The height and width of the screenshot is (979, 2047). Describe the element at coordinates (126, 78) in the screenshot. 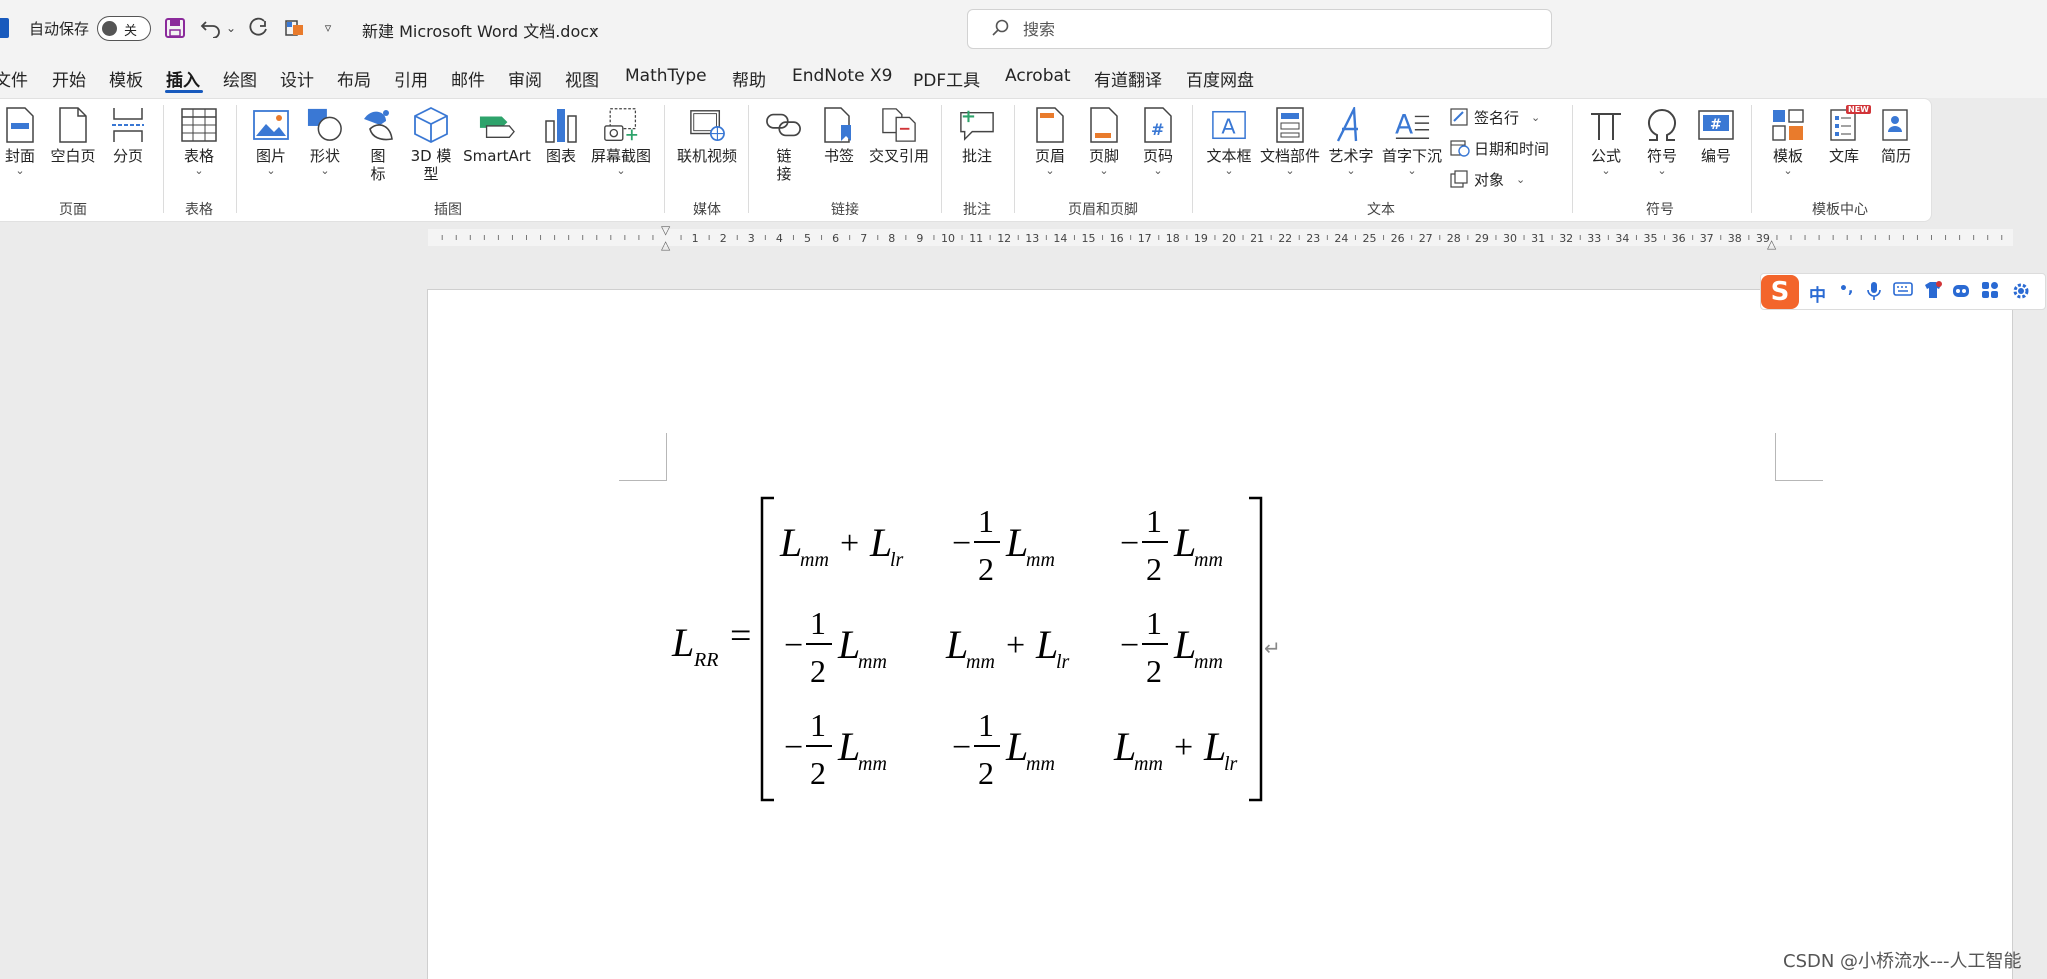

I see `tab-template: 模板` at that location.